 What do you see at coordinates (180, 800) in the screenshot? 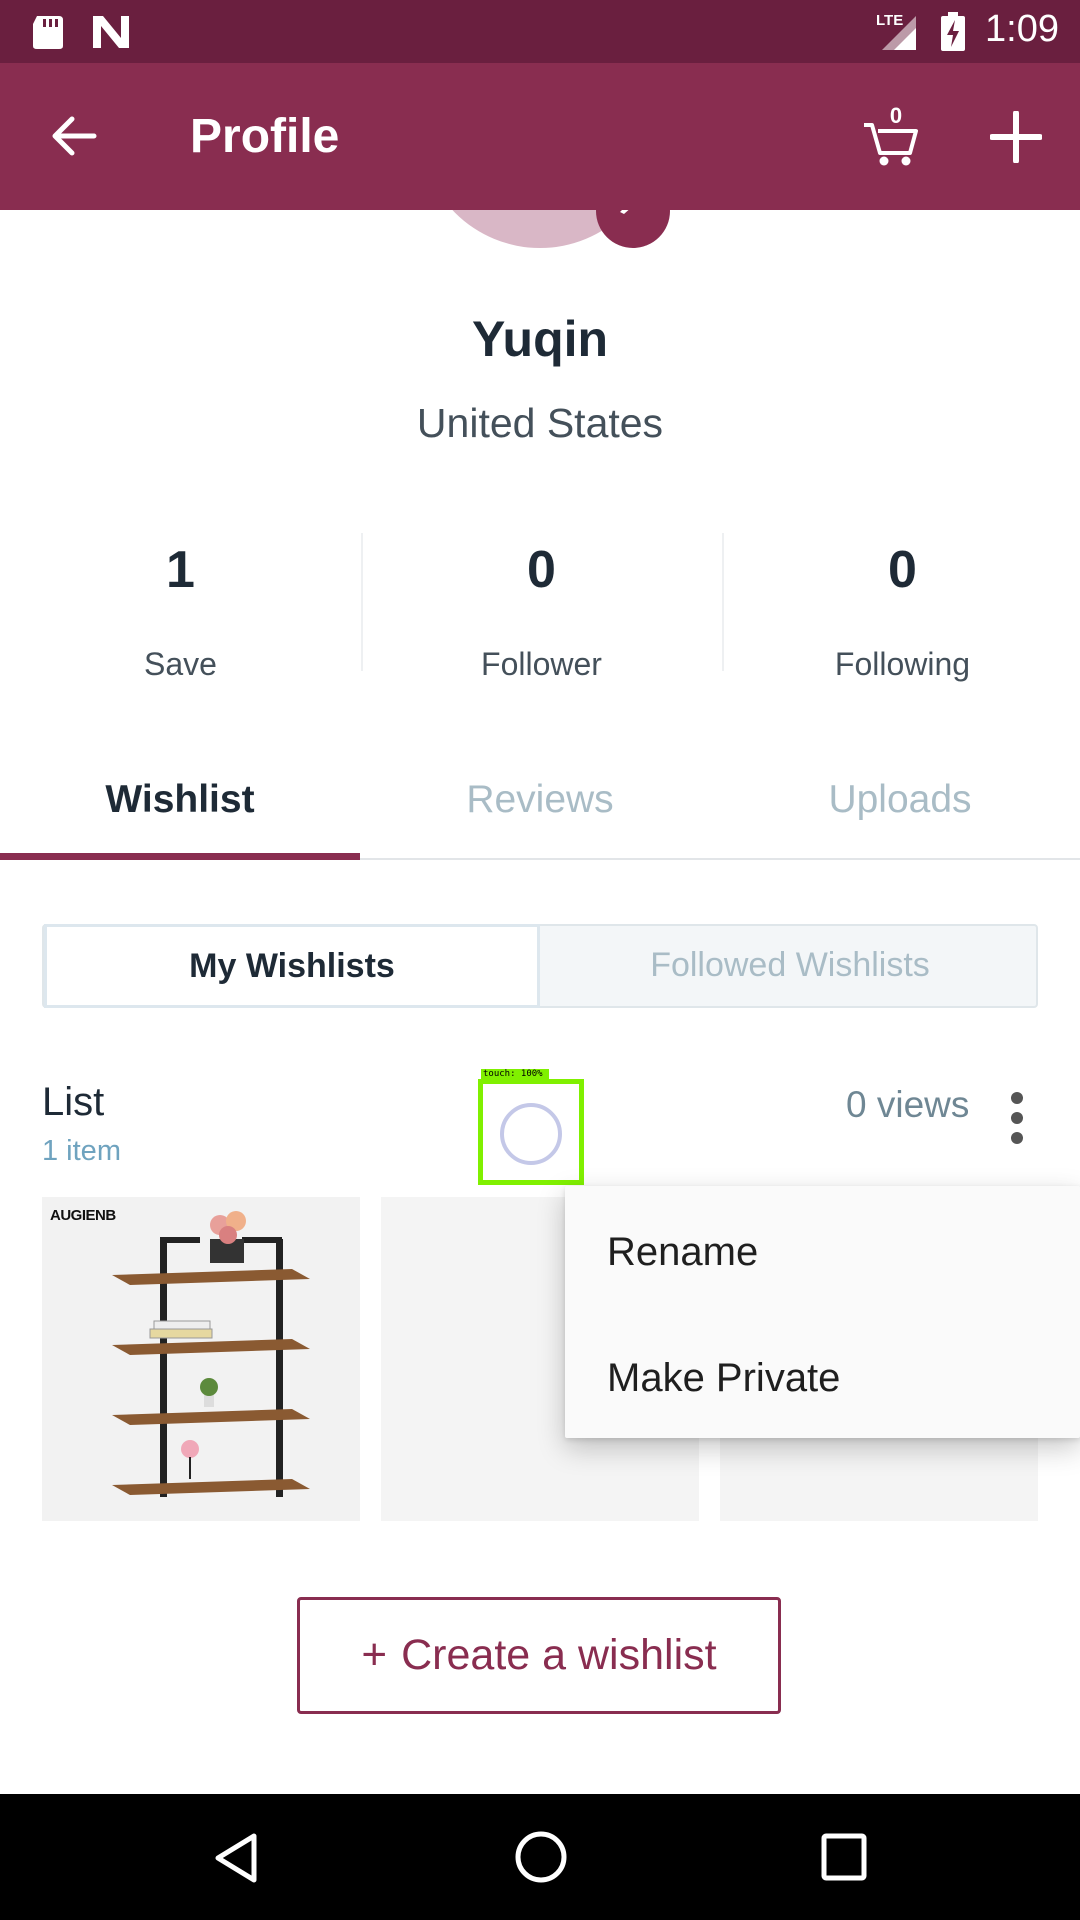
I see `tab-wishlist: Wishlist` at bounding box center [180, 800].